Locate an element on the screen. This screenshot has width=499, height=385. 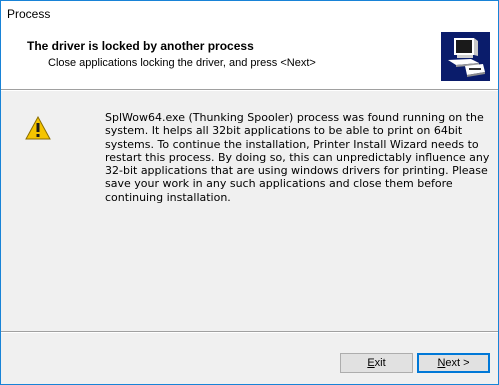
window-title: Process is located at coordinates (29, 14).